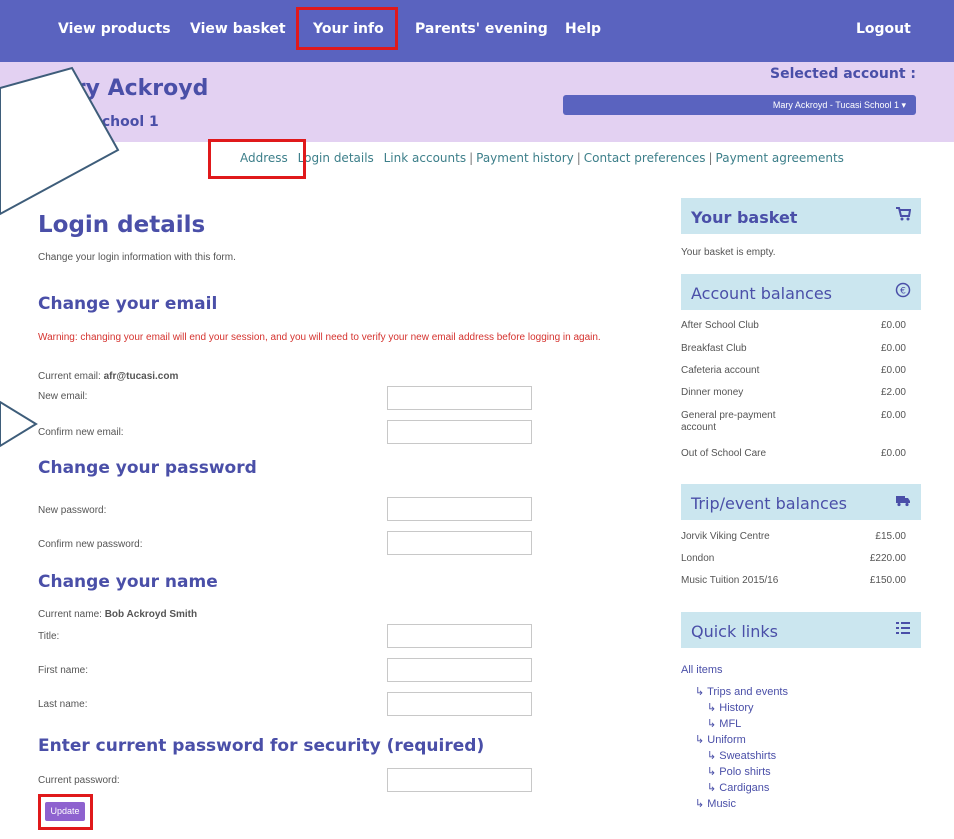 The height and width of the screenshot is (839, 954). I want to click on quick-link: ↳ Trips and events, so click(741, 691).